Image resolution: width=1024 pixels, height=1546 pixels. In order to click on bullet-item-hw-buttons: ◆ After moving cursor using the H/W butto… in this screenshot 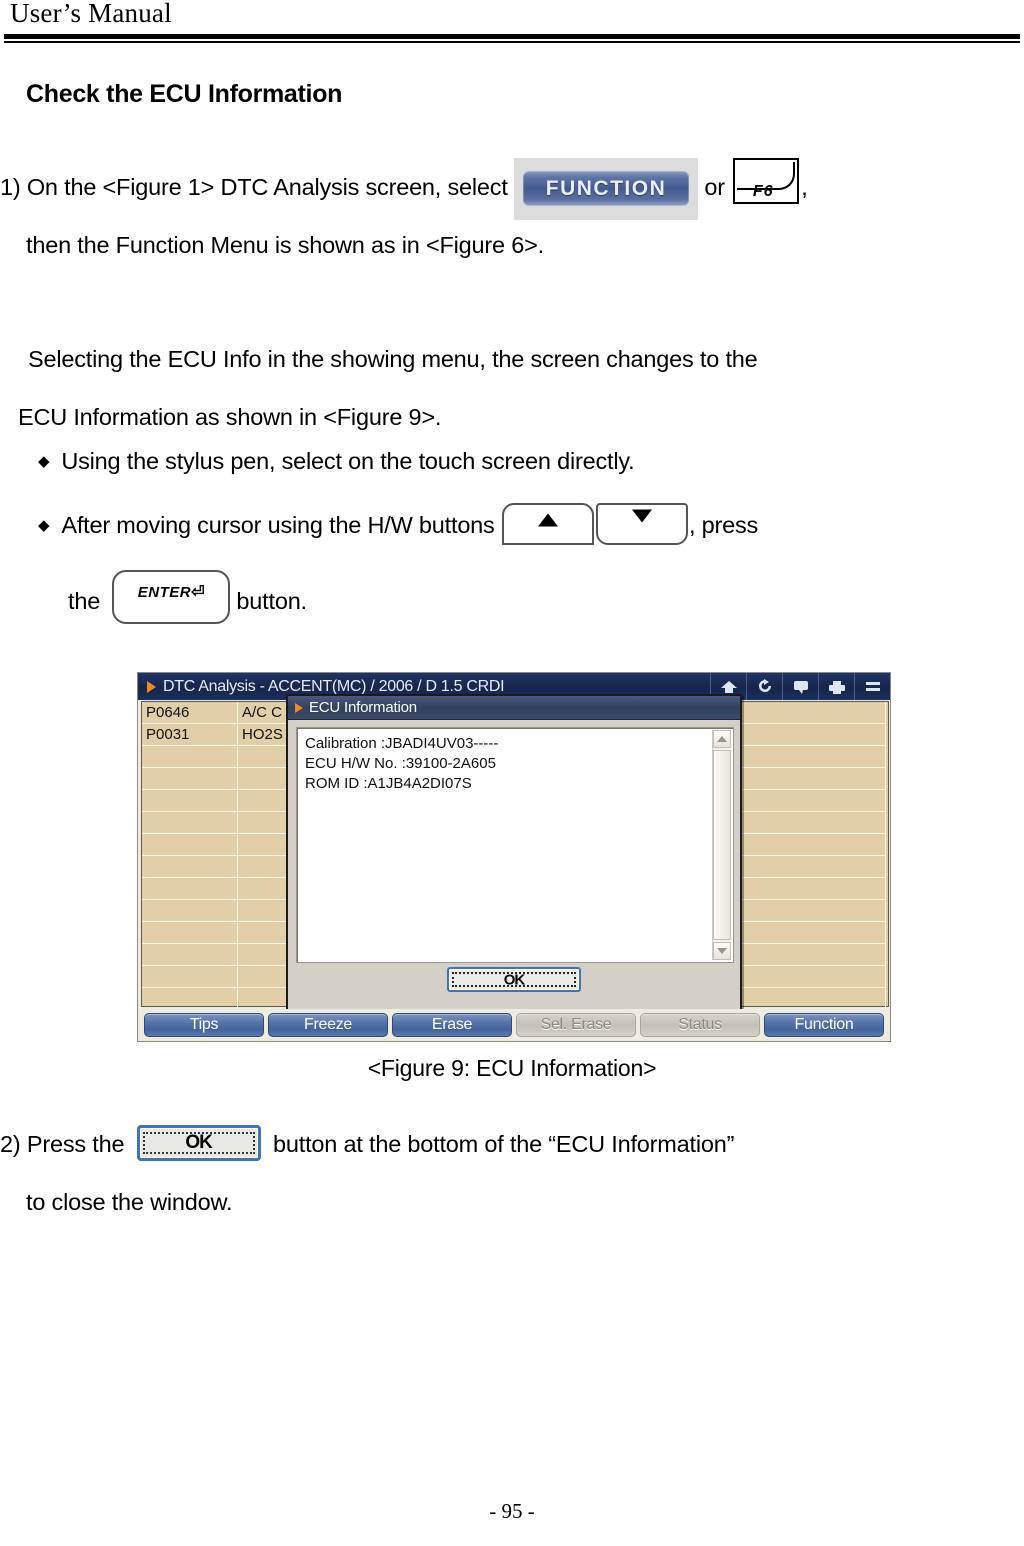, I will do `click(398, 525)`.